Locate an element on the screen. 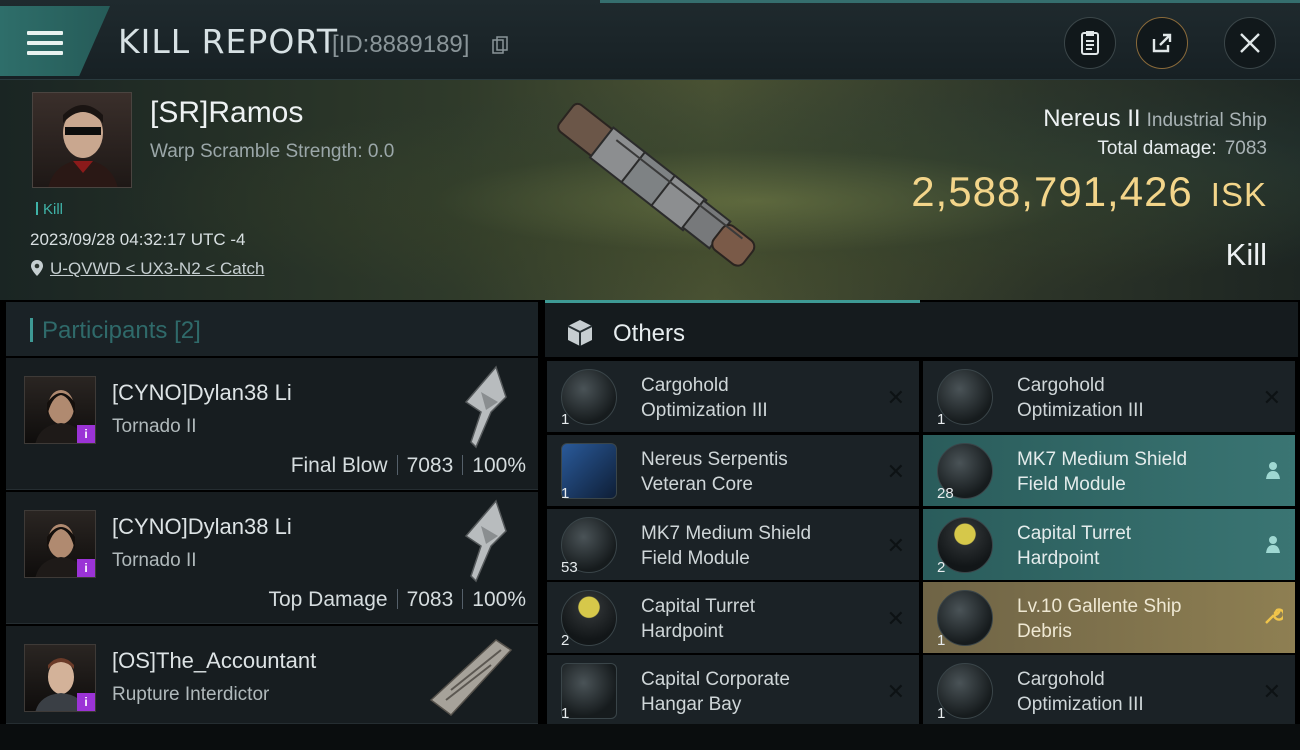 Image resolution: width=1300 pixels, height=750 pixels. kill-tag: Kill is located at coordinates (49, 209).